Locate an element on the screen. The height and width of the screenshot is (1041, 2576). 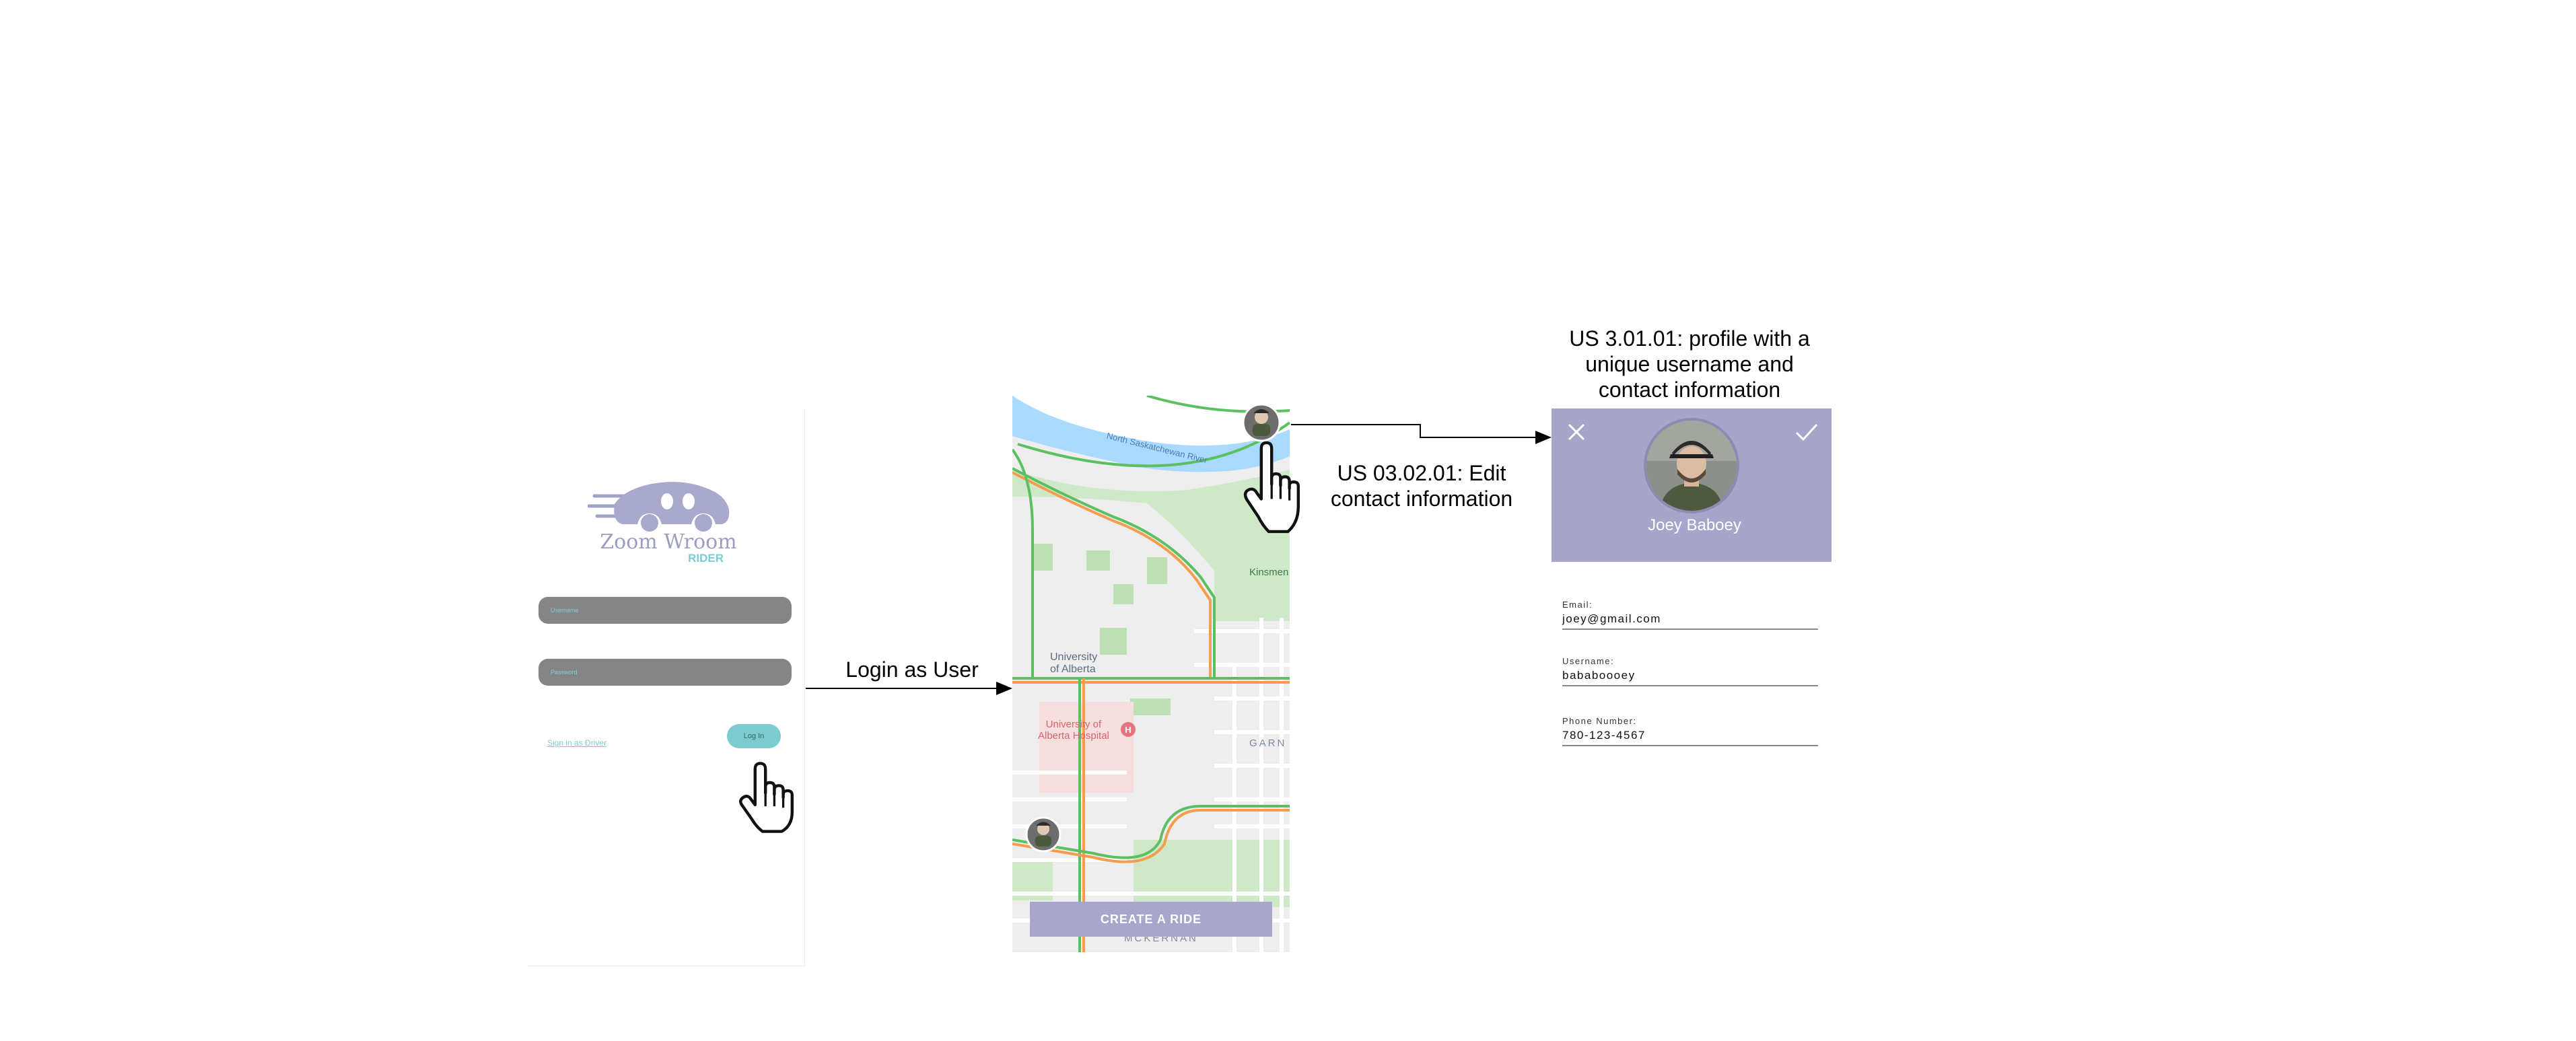
user-location-avatar is located at coordinates (1261, 423).